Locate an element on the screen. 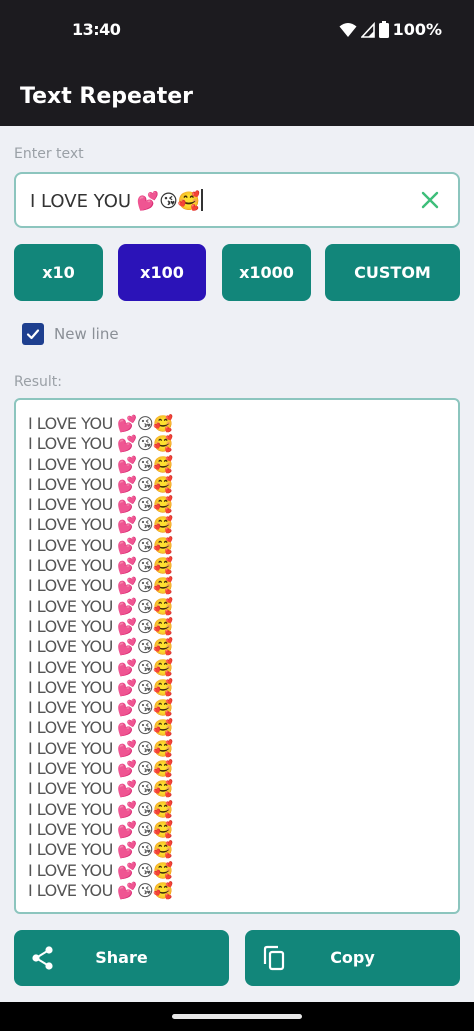 Image resolution: width=474 pixels, height=1031 pixels. new-line-label: New line is located at coordinates (86, 334).